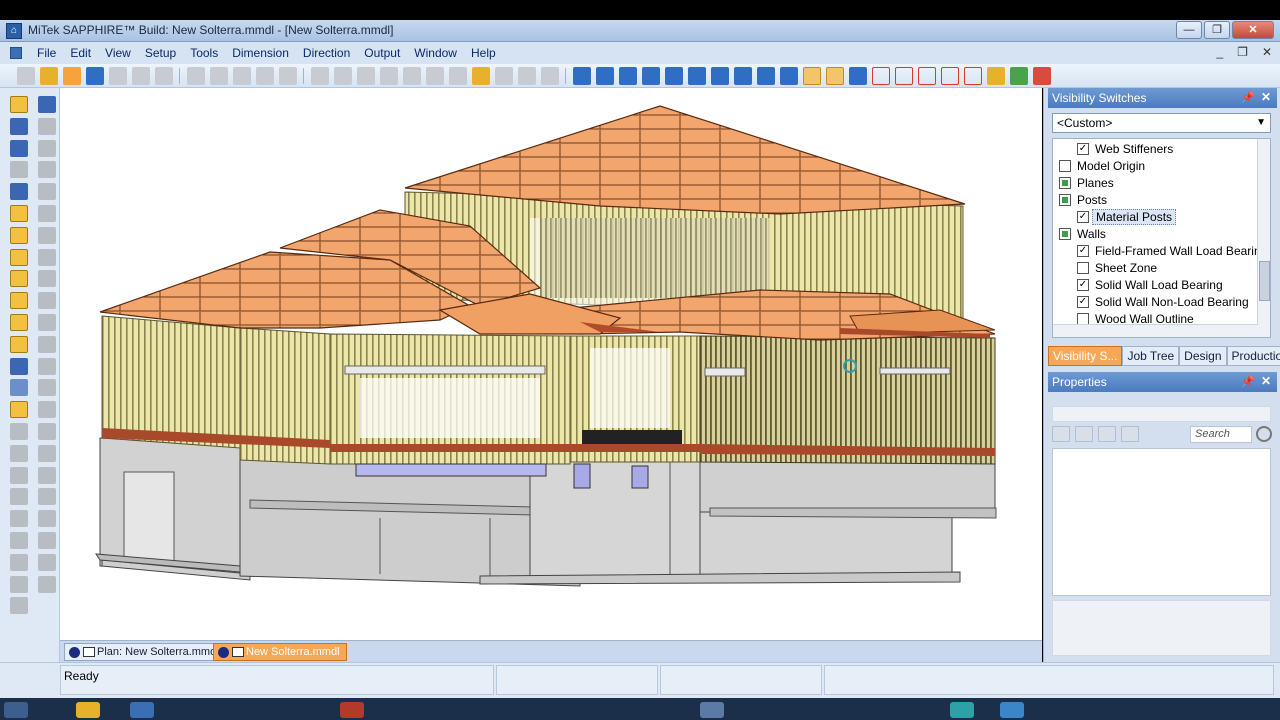 The height and width of the screenshot is (720, 1280). What do you see at coordinates (1155, 330) in the screenshot?
I see `horizontal-scrollbar` at bounding box center [1155, 330].